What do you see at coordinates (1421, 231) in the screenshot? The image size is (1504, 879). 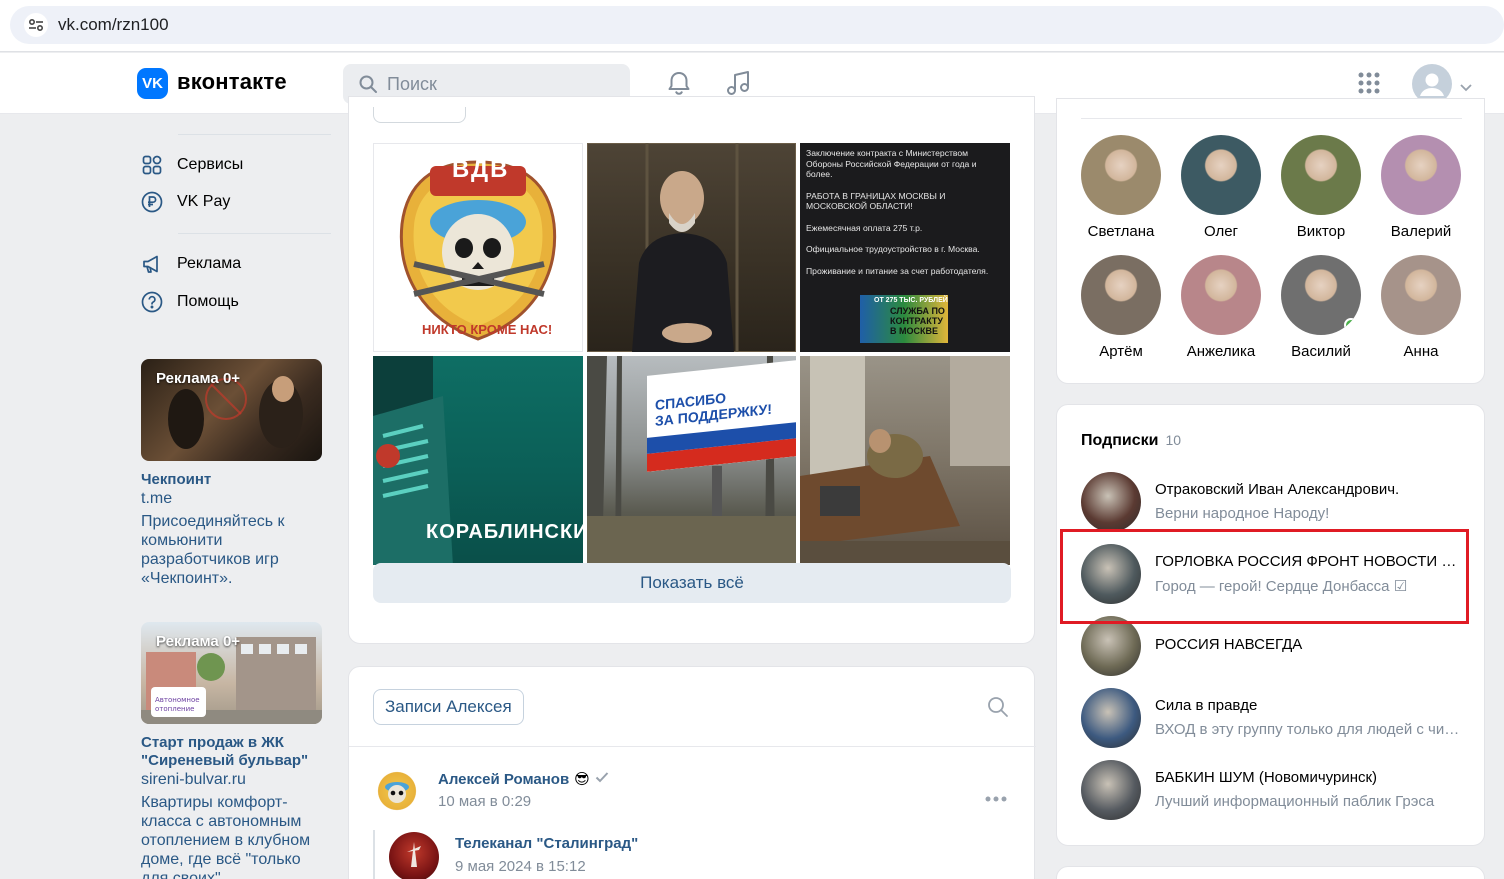 I see `friend-name: Валерий` at bounding box center [1421, 231].